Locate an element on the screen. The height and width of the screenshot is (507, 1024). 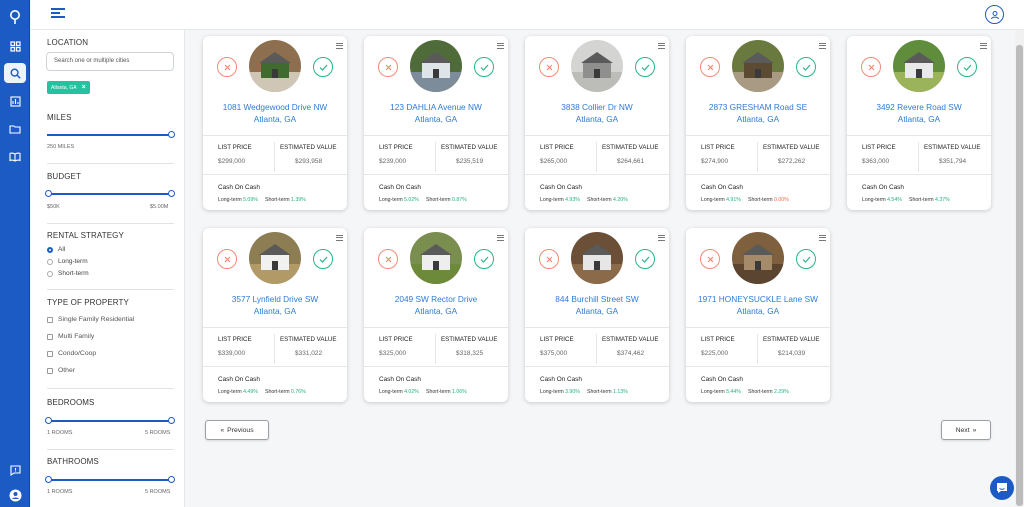
budget-slider is located at coordinates (110, 193).